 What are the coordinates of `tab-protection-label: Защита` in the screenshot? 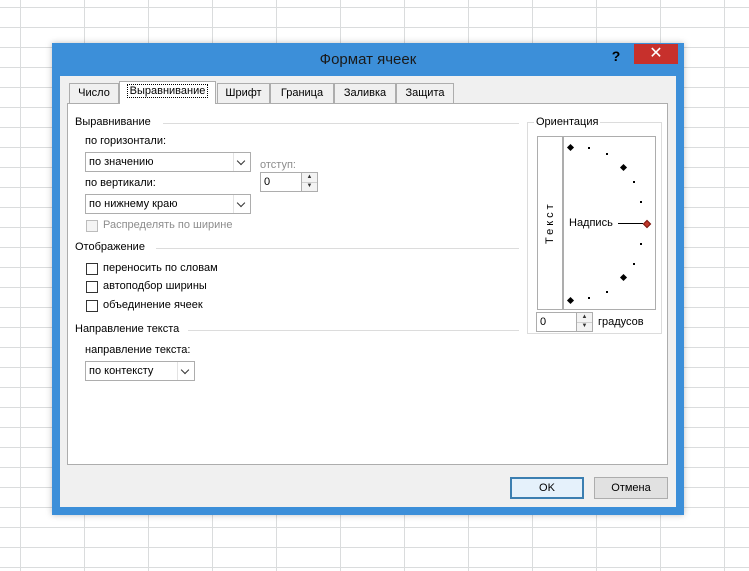 It's located at (425, 93).